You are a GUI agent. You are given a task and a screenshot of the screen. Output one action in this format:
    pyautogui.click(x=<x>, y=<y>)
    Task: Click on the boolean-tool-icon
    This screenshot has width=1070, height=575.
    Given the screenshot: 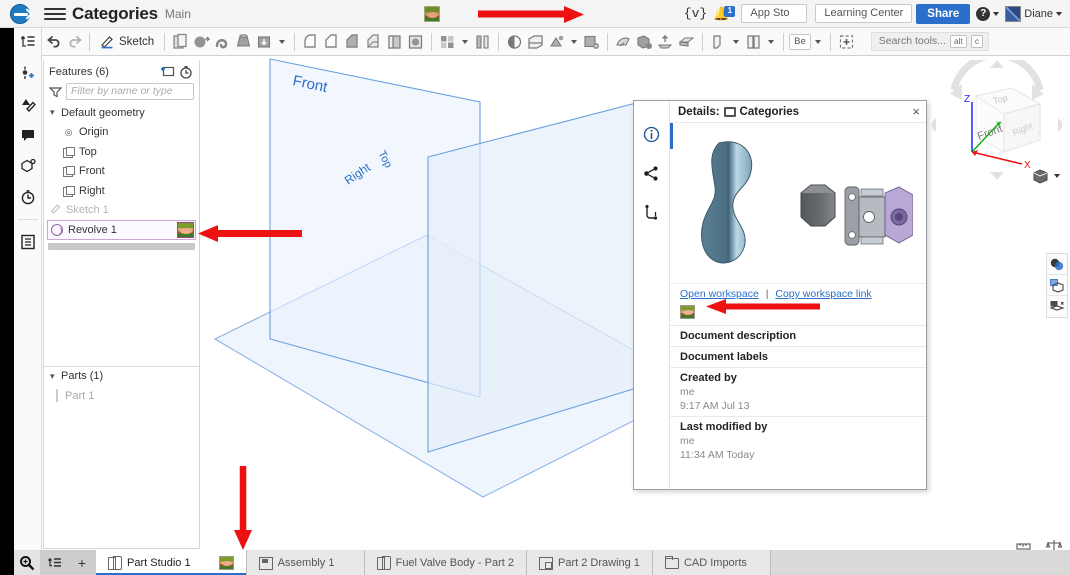 What is the action you would take?
    pyautogui.click(x=514, y=42)
    